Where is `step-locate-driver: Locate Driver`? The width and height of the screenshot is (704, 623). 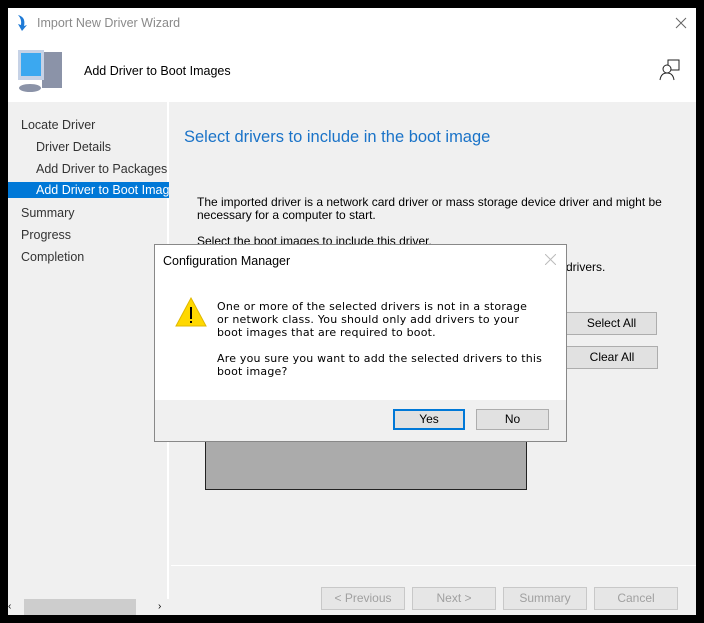
step-locate-driver: Locate Driver is located at coordinates (88, 125).